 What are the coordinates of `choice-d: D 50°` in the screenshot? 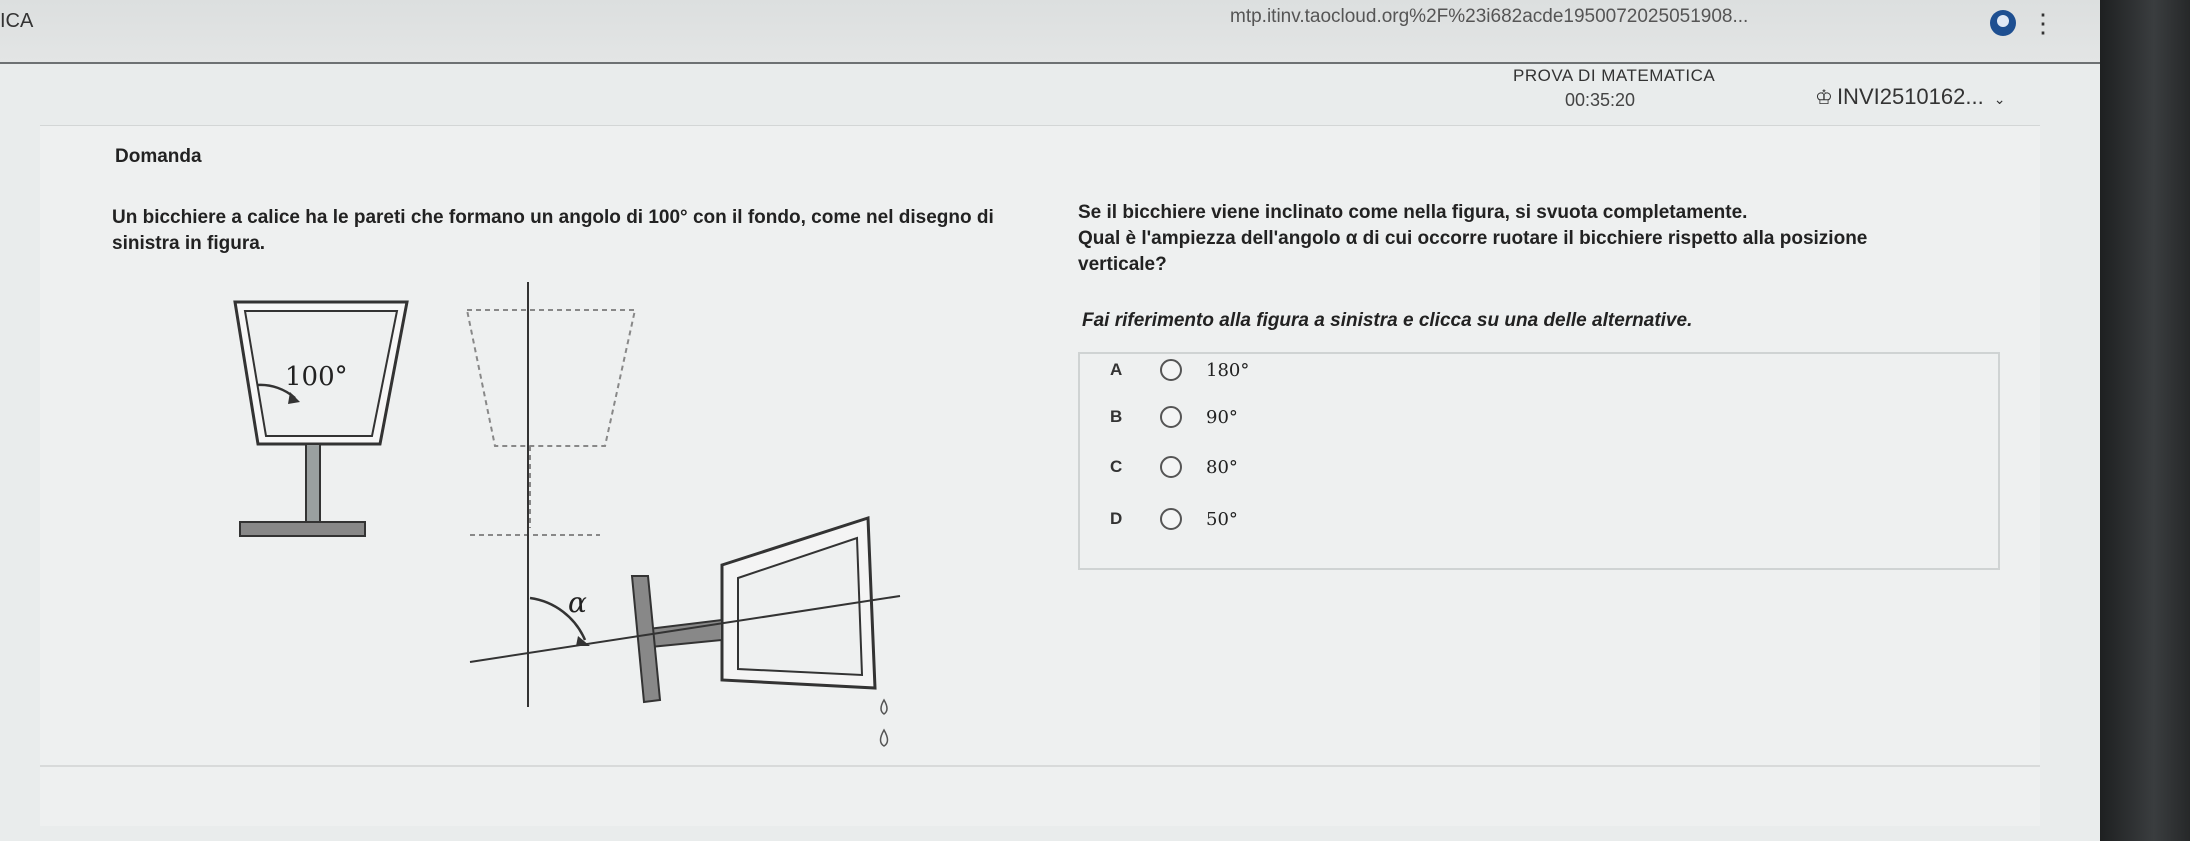 It's located at (1174, 519).